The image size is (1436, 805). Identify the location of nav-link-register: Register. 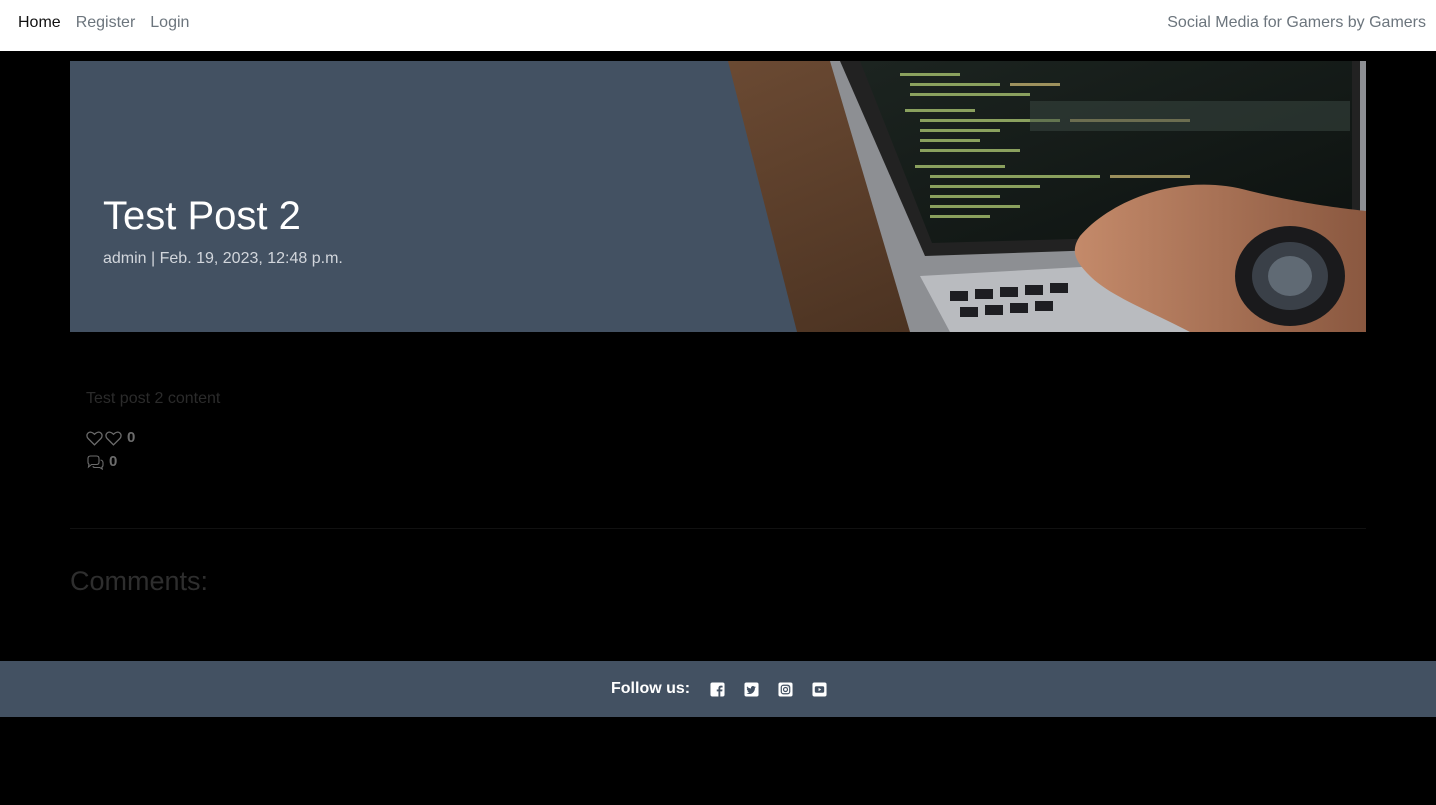
(106, 23).